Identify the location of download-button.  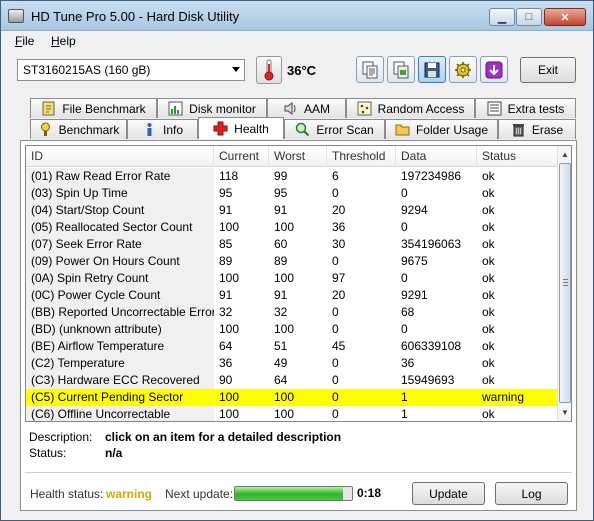
(494, 69).